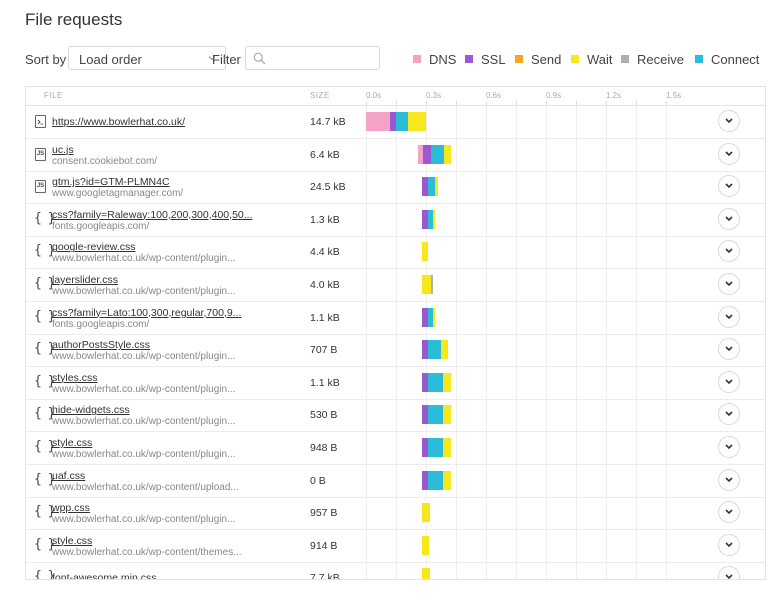 Image resolution: width=783 pixels, height=600 pixels. I want to click on table-row: JS uc.js consent.cookiebot.com/6.4 kB, so click(395, 155).